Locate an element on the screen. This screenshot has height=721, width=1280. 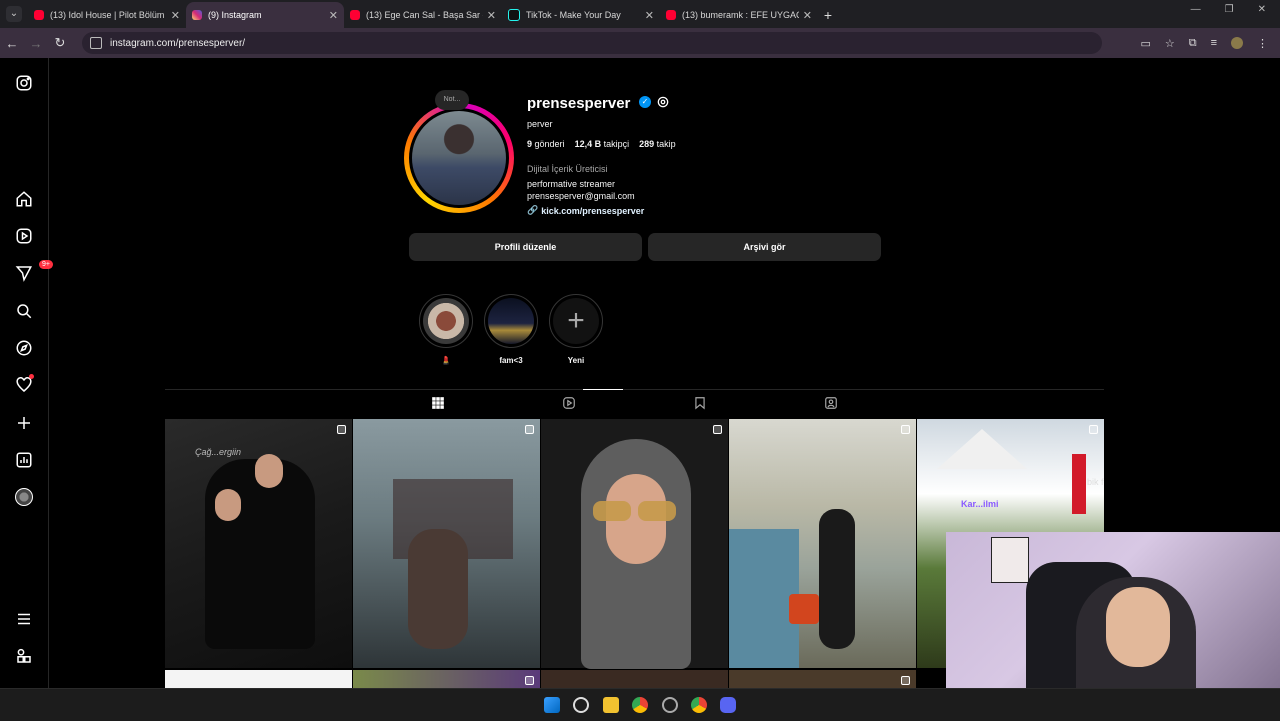
chrome-profile-icon is located at coordinates (699, 705).